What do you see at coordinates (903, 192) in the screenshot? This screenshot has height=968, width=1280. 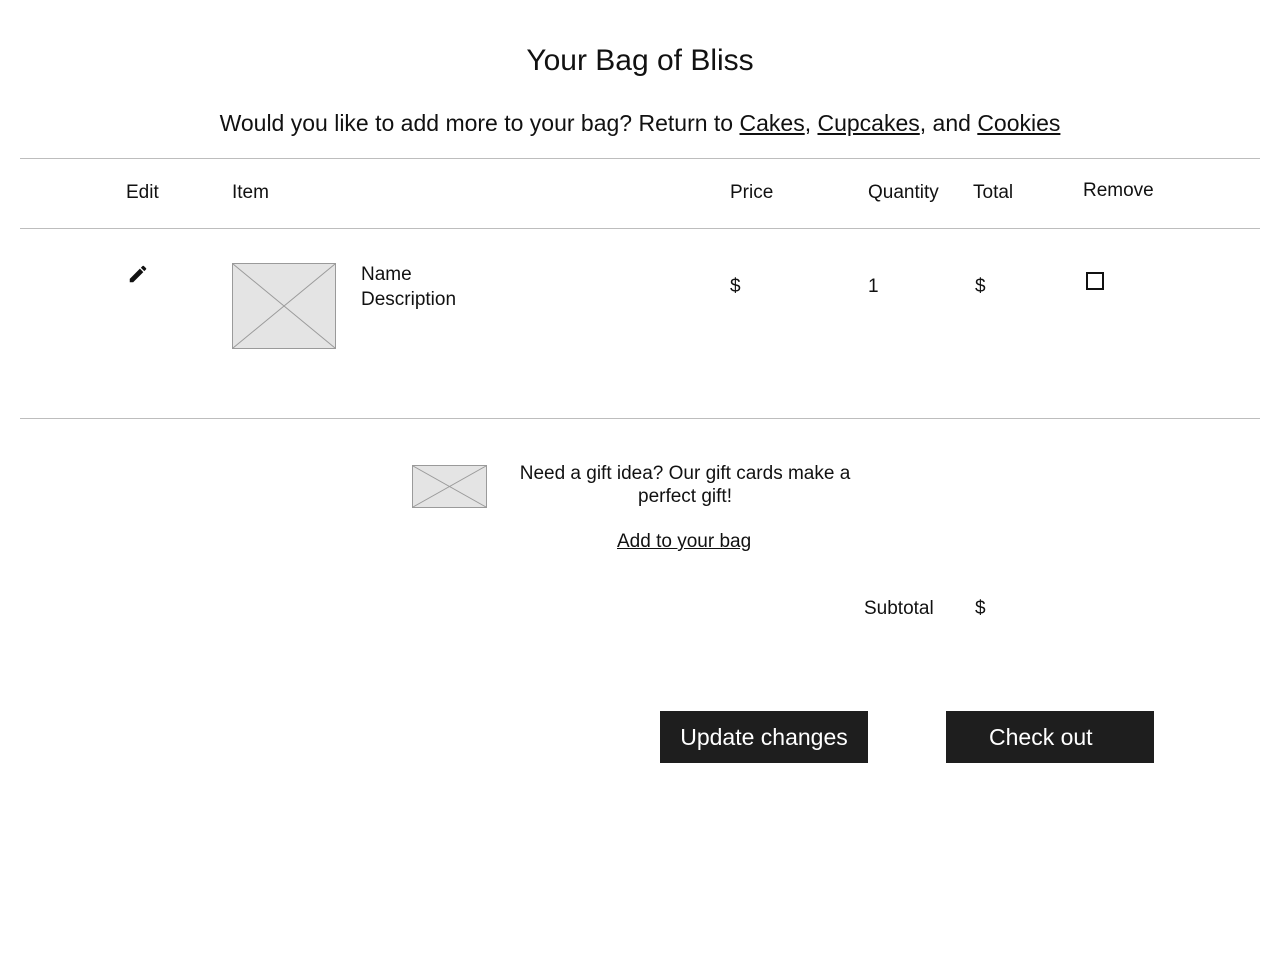 I see `header-quantity: Quantity` at bounding box center [903, 192].